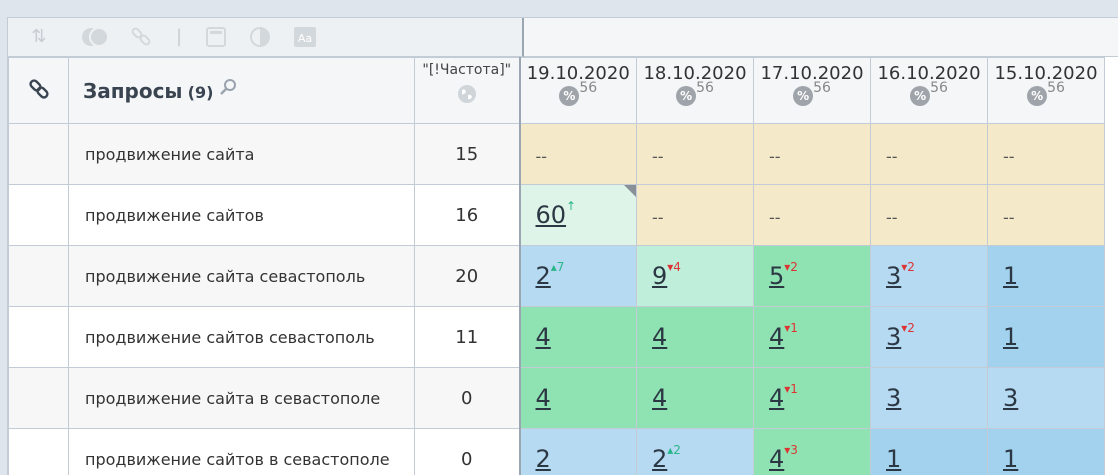  I want to click on position-value: 9, so click(659, 276).